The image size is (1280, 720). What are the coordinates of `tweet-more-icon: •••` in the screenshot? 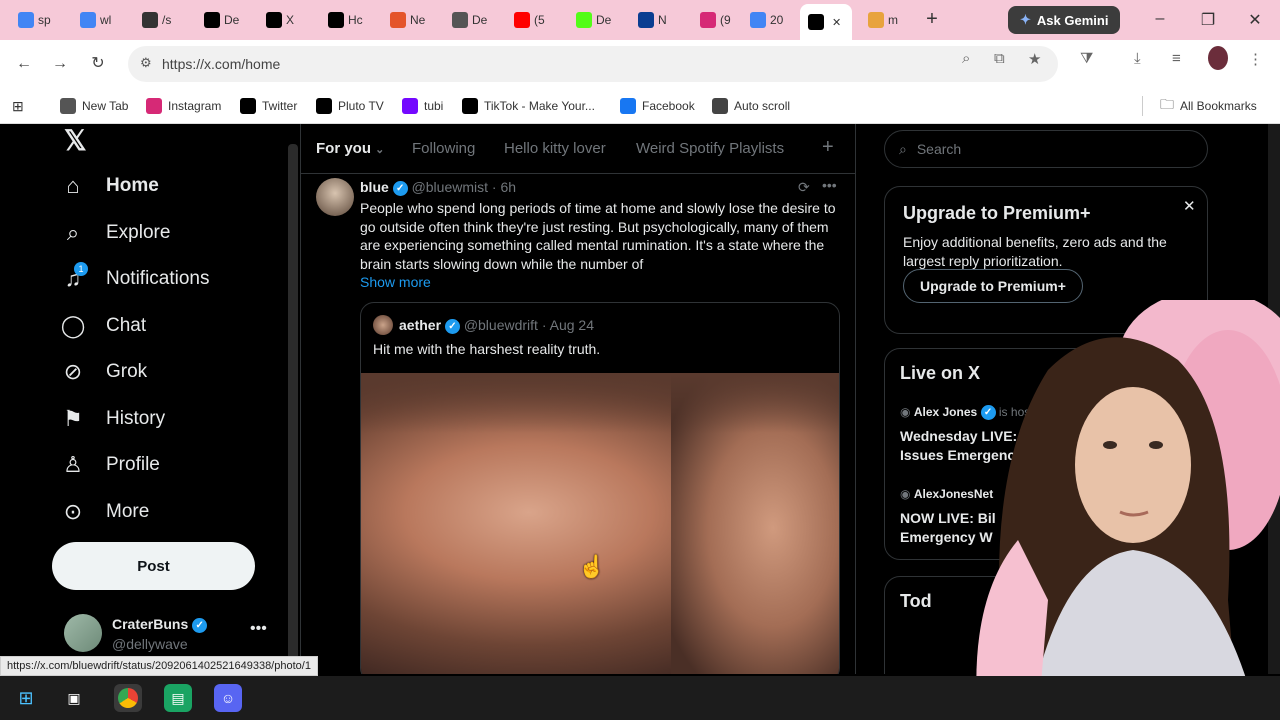 It's located at (829, 185).